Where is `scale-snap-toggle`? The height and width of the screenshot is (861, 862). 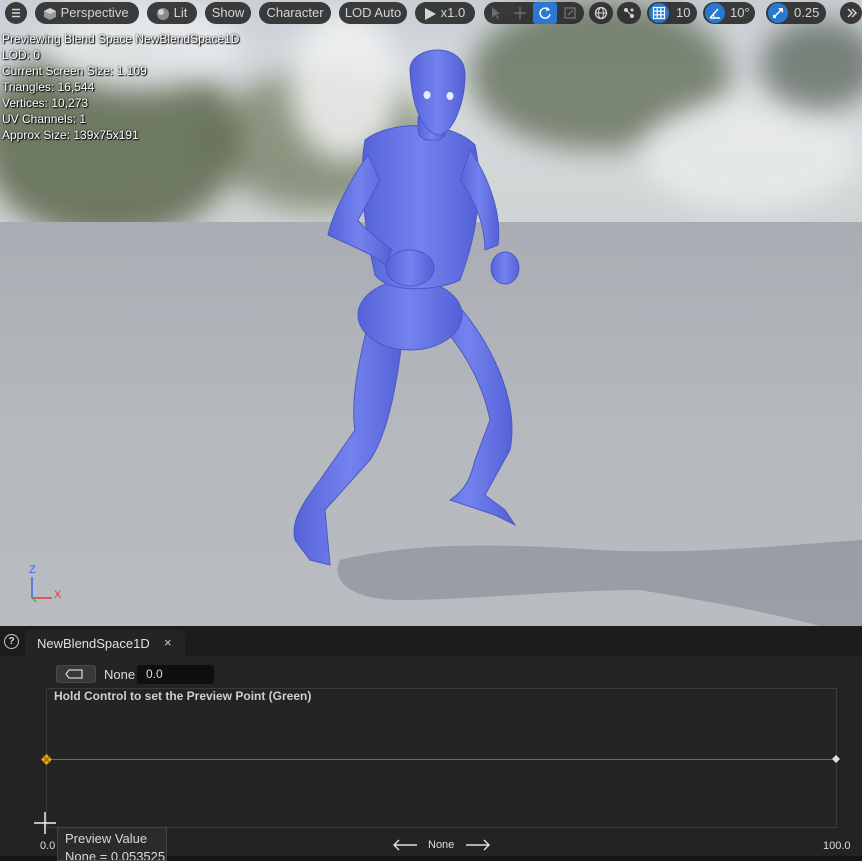
scale-snap-toggle is located at coordinates (778, 13).